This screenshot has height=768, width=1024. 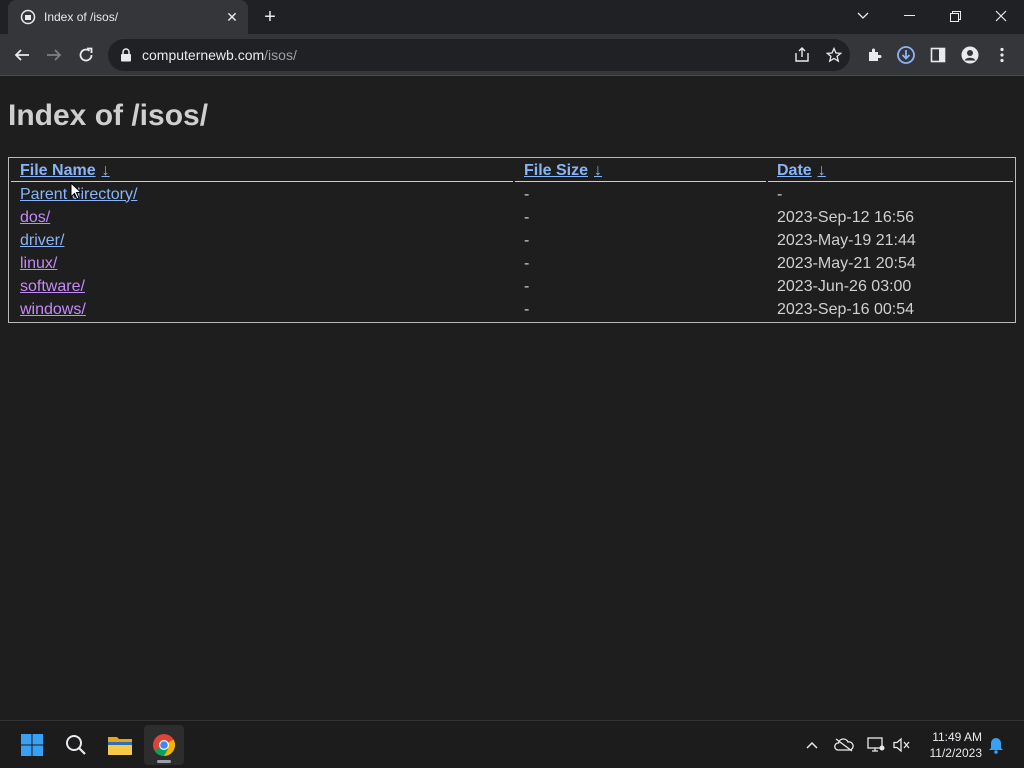 What do you see at coordinates (846, 240) in the screenshot?
I see `date-cell: 2023-May-19 21:44` at bounding box center [846, 240].